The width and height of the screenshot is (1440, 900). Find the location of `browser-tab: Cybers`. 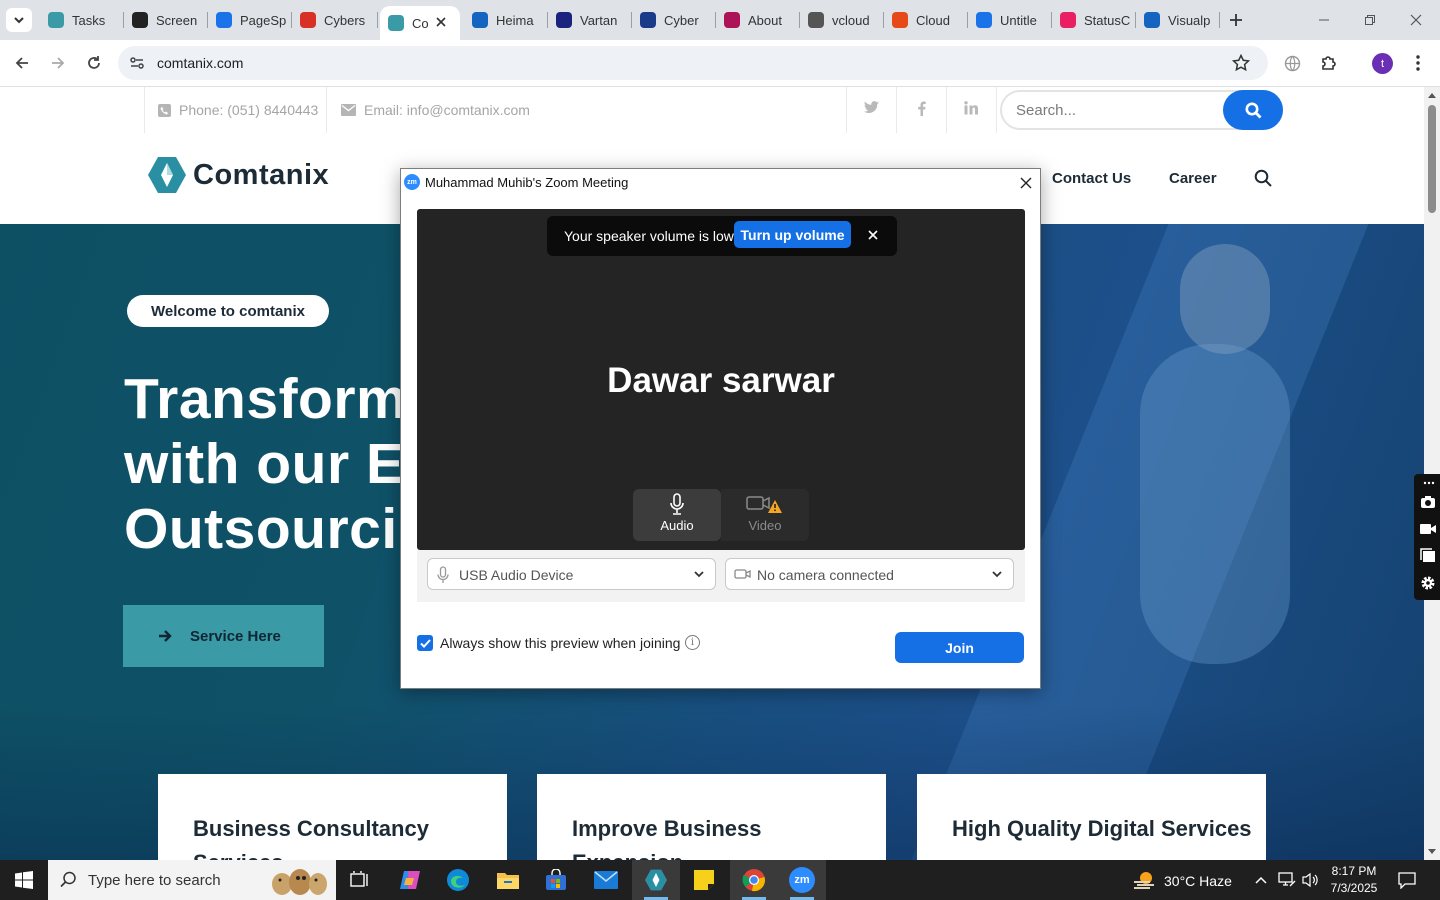

browser-tab: Cybers is located at coordinates (335, 20).